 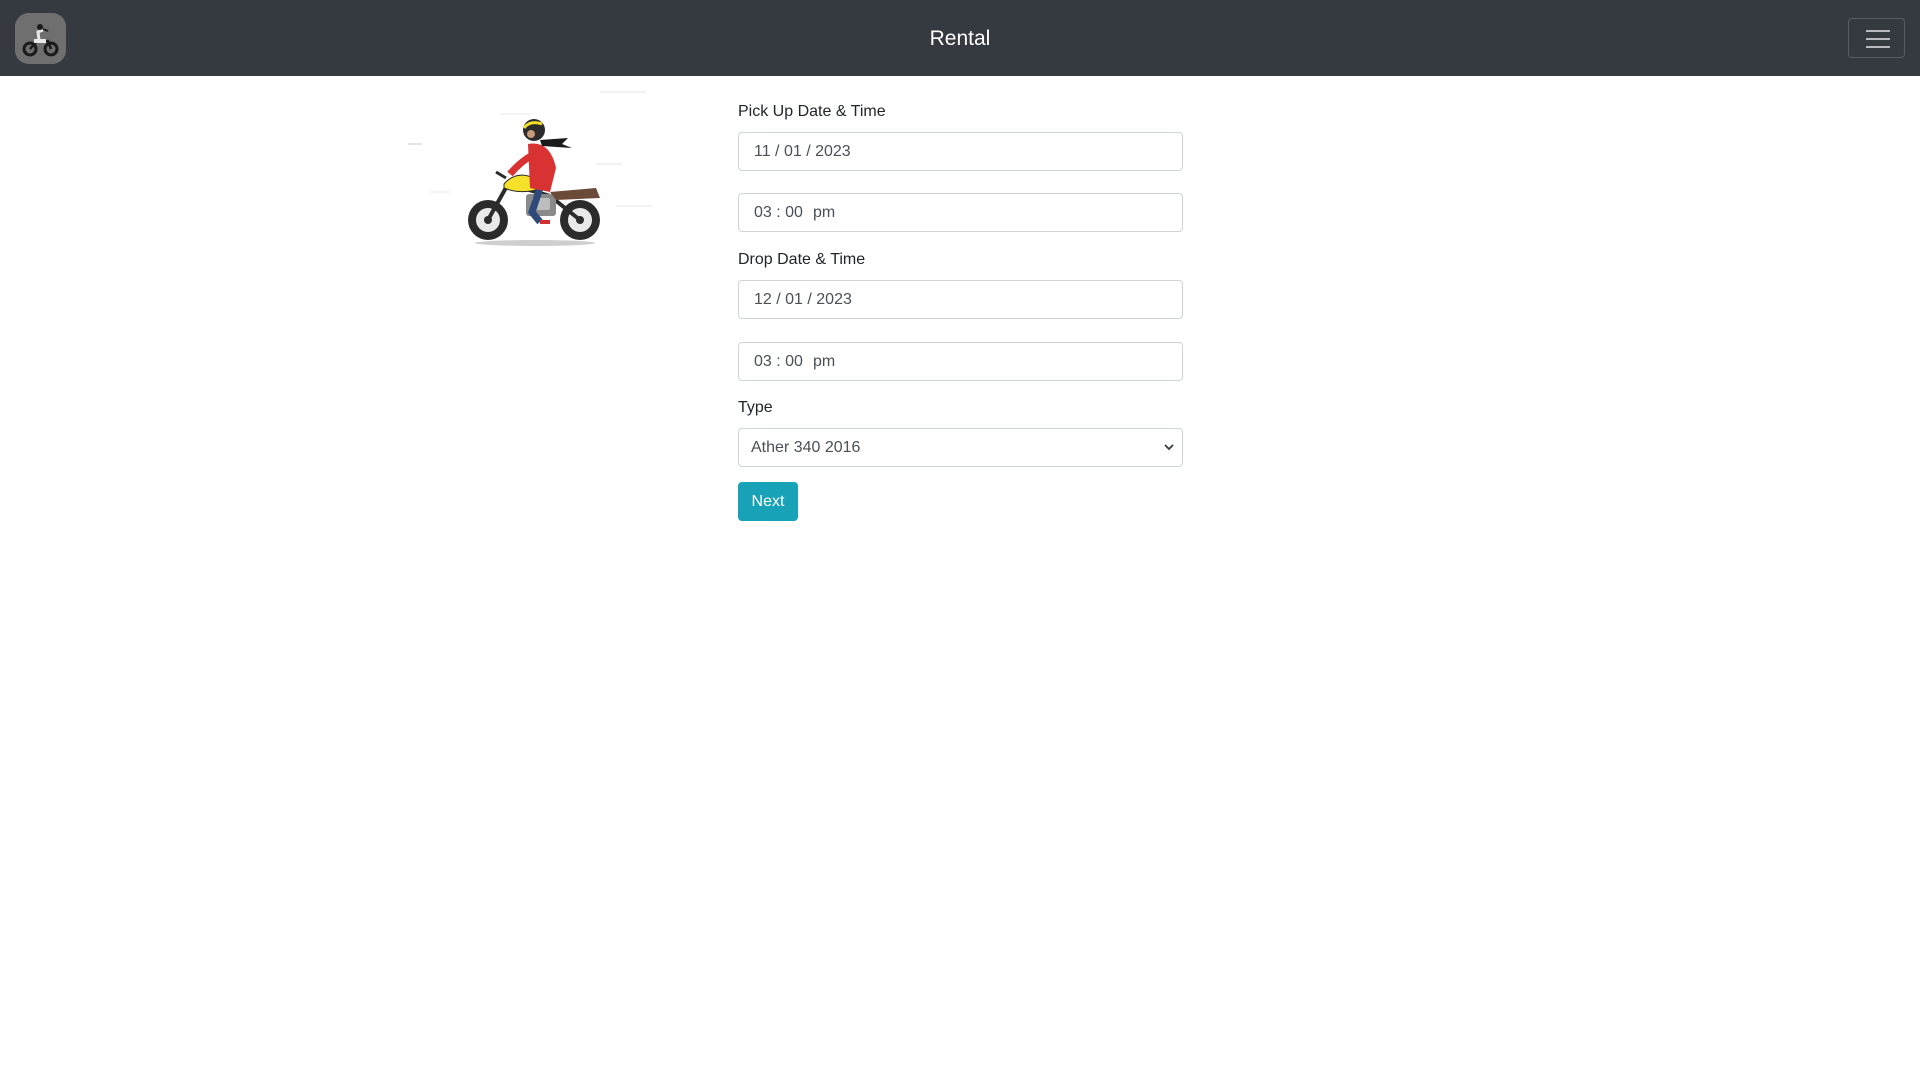 What do you see at coordinates (806, 447) in the screenshot?
I see `type-selected-value: Ather 340 2016` at bounding box center [806, 447].